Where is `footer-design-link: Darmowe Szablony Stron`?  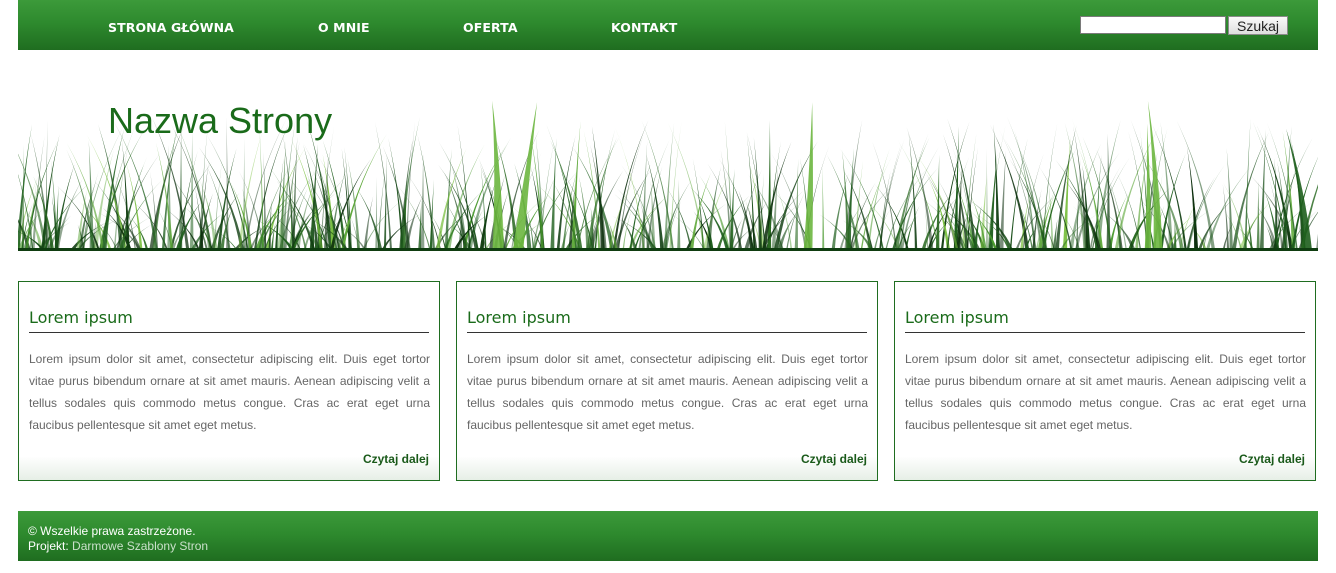
footer-design-link: Darmowe Szablony Stron is located at coordinates (140, 546).